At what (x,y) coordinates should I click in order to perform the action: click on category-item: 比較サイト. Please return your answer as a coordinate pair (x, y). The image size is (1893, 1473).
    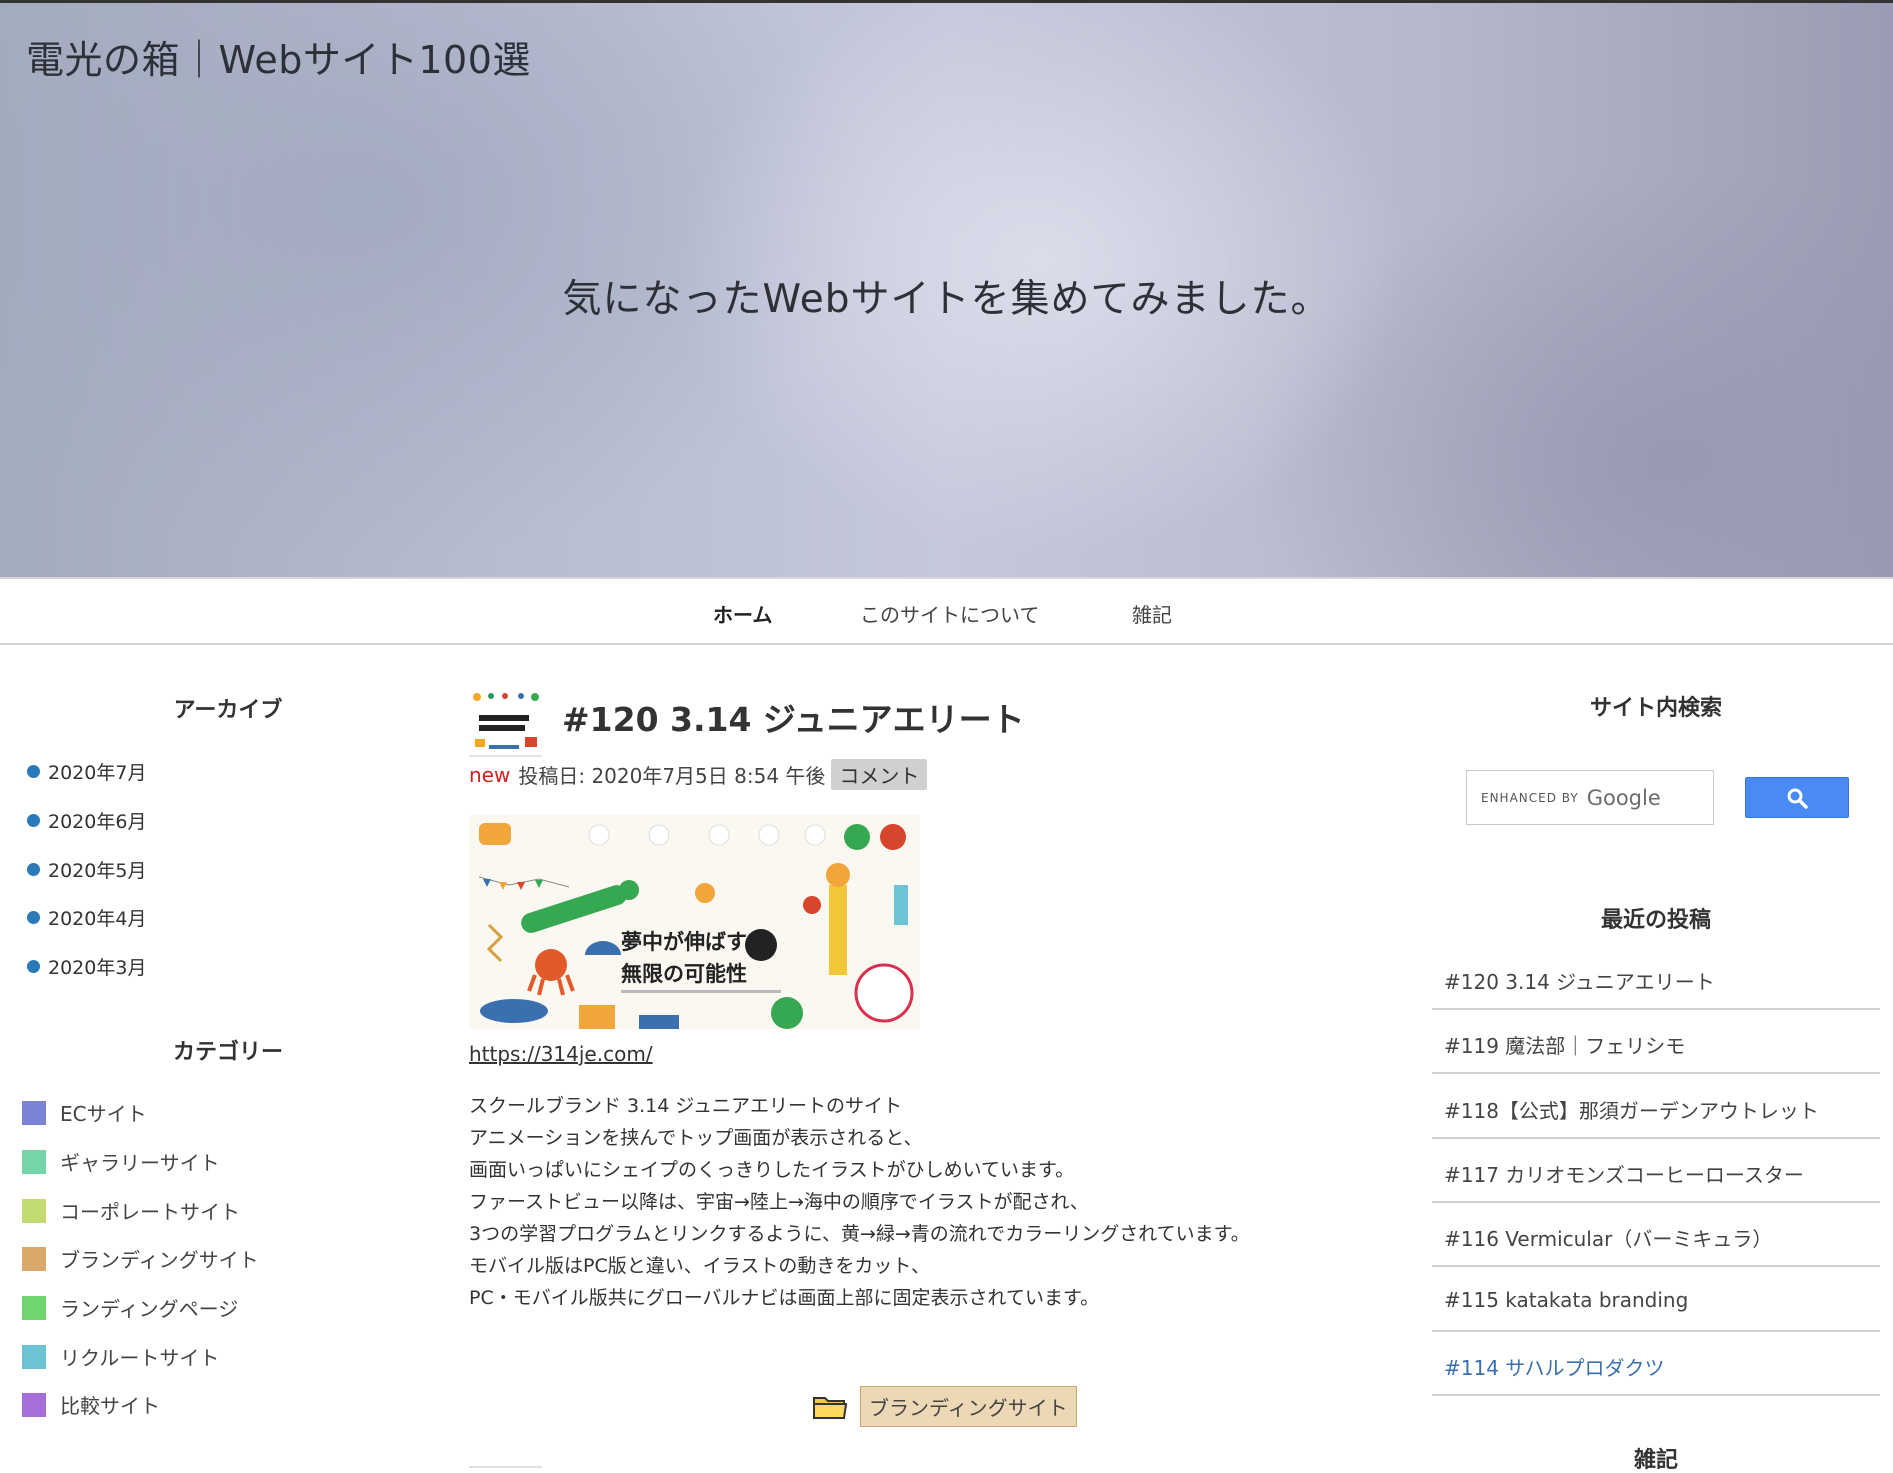
    Looking at the image, I should click on (91, 1404).